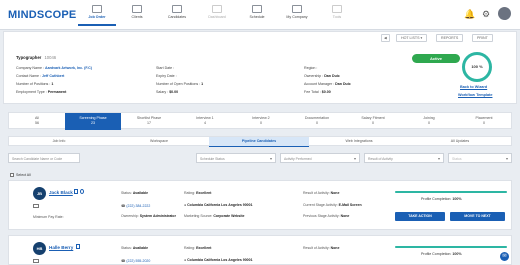 The height and width of the screenshot is (265, 520). I want to click on current-stage-activity-field: Current Stage Activity: E-Mail Screen, so click(332, 205).